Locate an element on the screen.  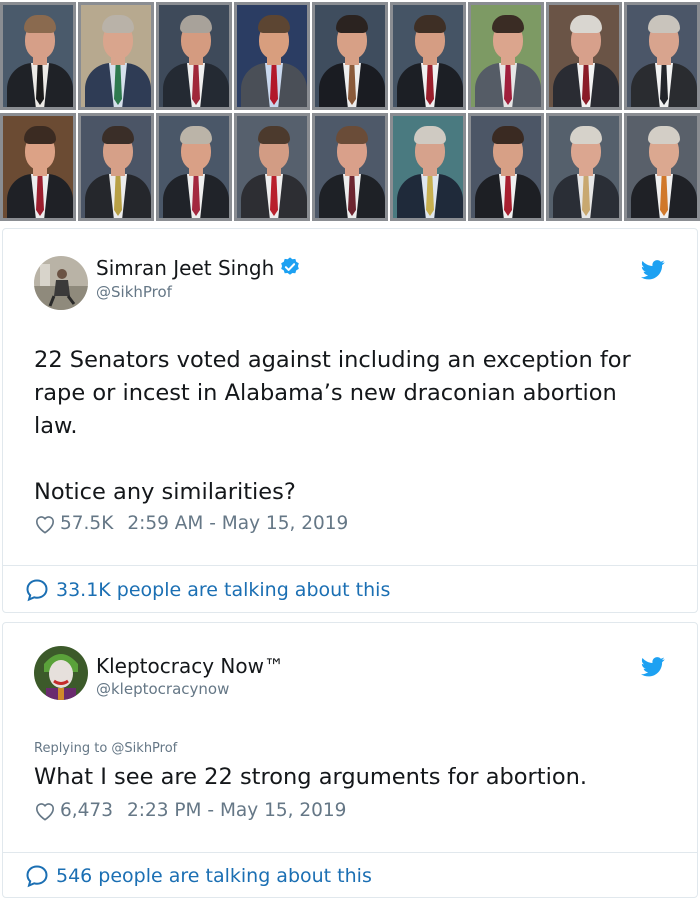
tweet-meta: 57.5K 2:59 AM - May 15, 2019 is located at coordinates (191, 523).